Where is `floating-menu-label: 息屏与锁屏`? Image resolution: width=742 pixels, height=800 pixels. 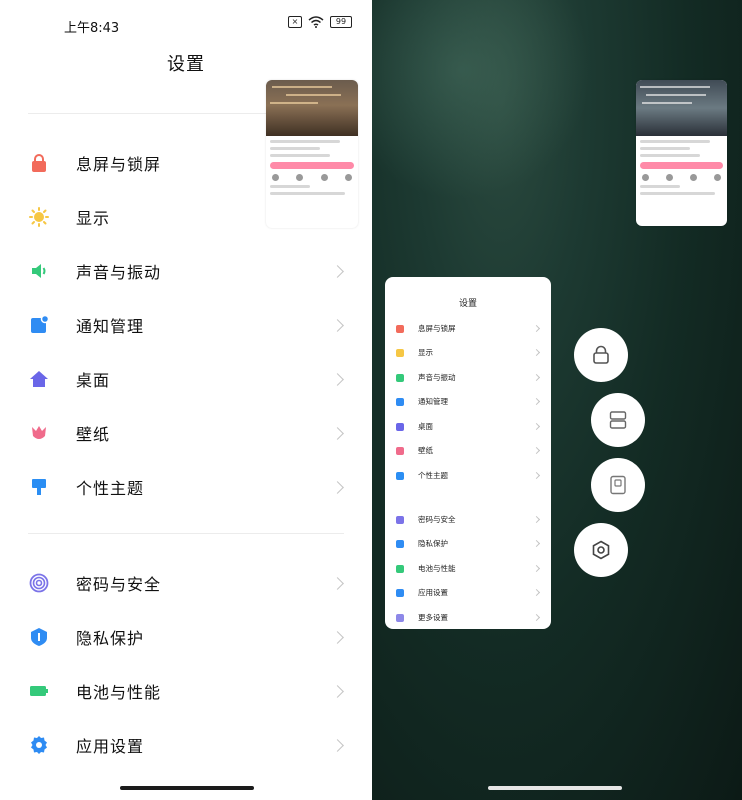 floating-menu-label: 息屏与锁屏 is located at coordinates (437, 328).